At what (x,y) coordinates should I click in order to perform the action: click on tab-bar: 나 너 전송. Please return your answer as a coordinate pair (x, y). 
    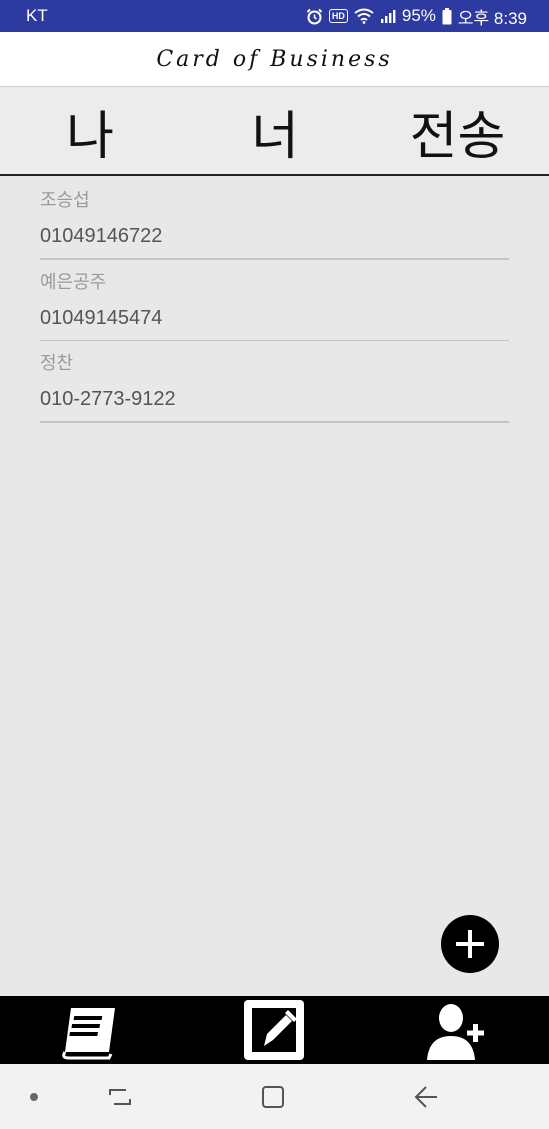
    Looking at the image, I should click on (274, 131).